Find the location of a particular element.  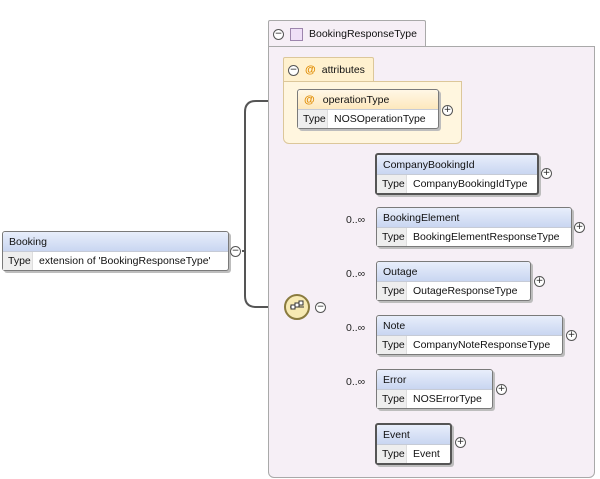

attribute-name: operationType is located at coordinates (356, 99).